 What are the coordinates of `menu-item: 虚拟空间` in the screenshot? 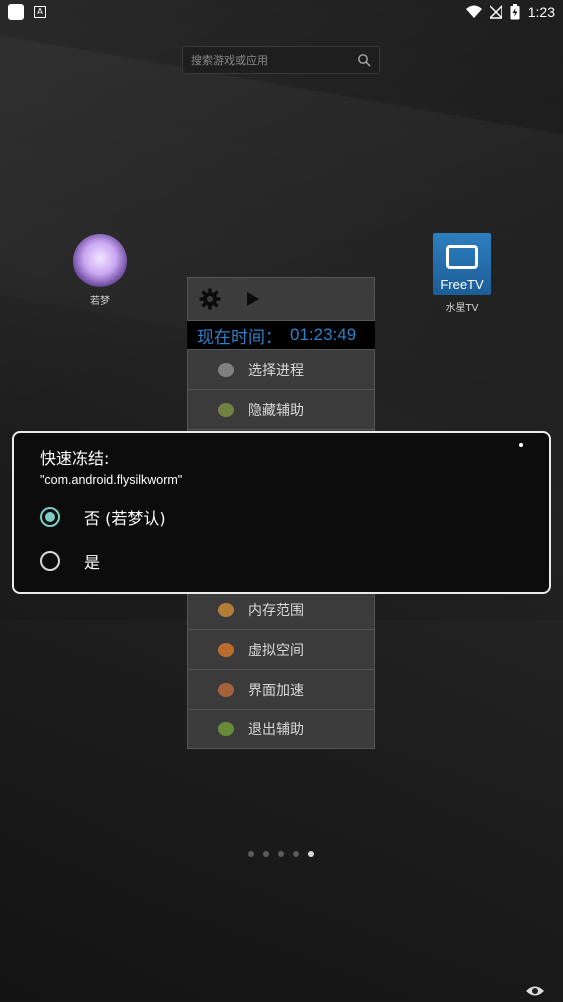 It's located at (281, 649).